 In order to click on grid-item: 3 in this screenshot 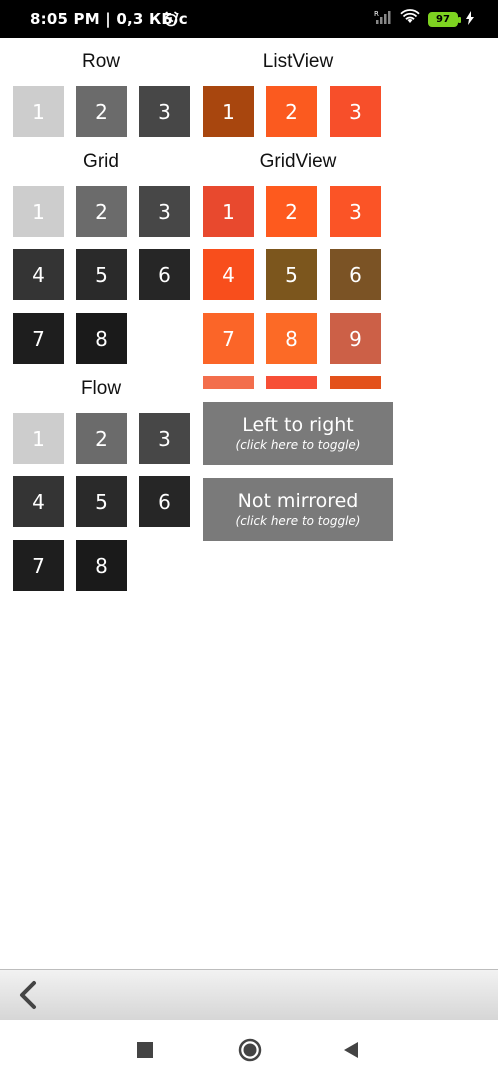, I will do `click(164, 211)`.